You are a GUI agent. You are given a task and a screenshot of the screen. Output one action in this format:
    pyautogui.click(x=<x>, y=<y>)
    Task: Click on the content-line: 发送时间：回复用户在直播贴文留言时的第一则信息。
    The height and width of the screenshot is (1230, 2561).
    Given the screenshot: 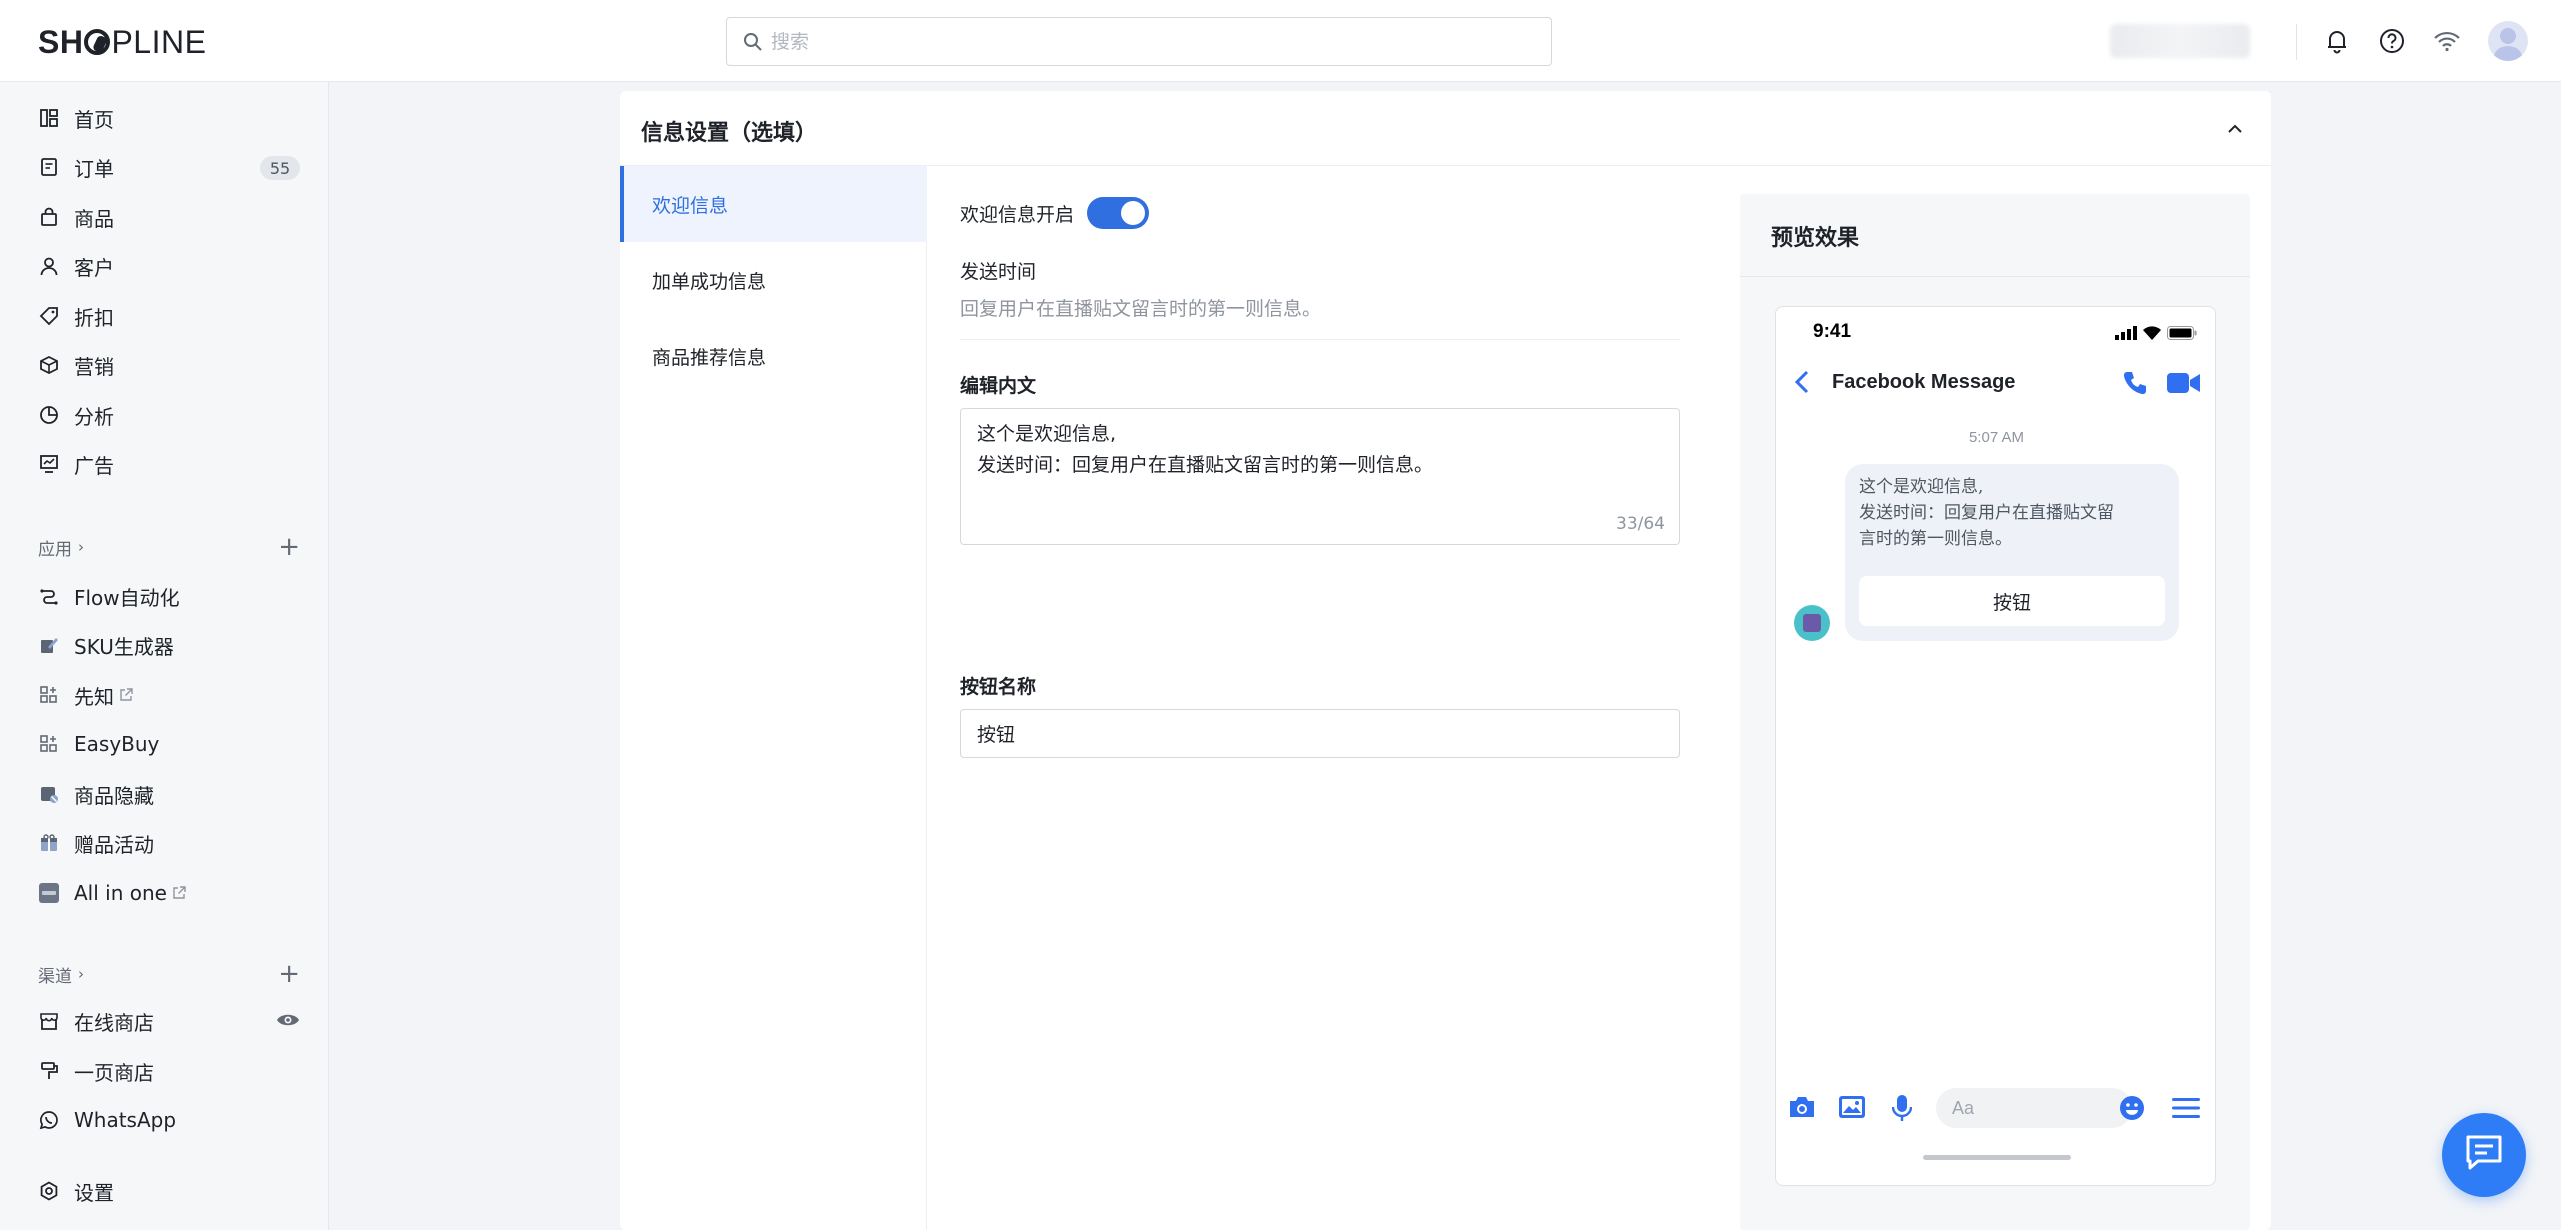 What is the action you would take?
    pyautogui.click(x=1205, y=465)
    